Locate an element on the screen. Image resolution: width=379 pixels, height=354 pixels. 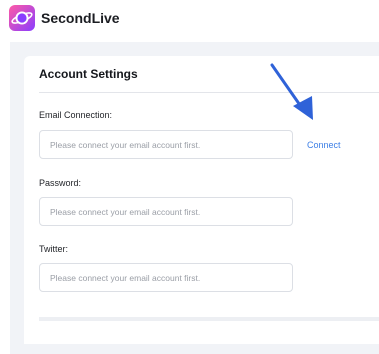
title-divider is located at coordinates (209, 92).